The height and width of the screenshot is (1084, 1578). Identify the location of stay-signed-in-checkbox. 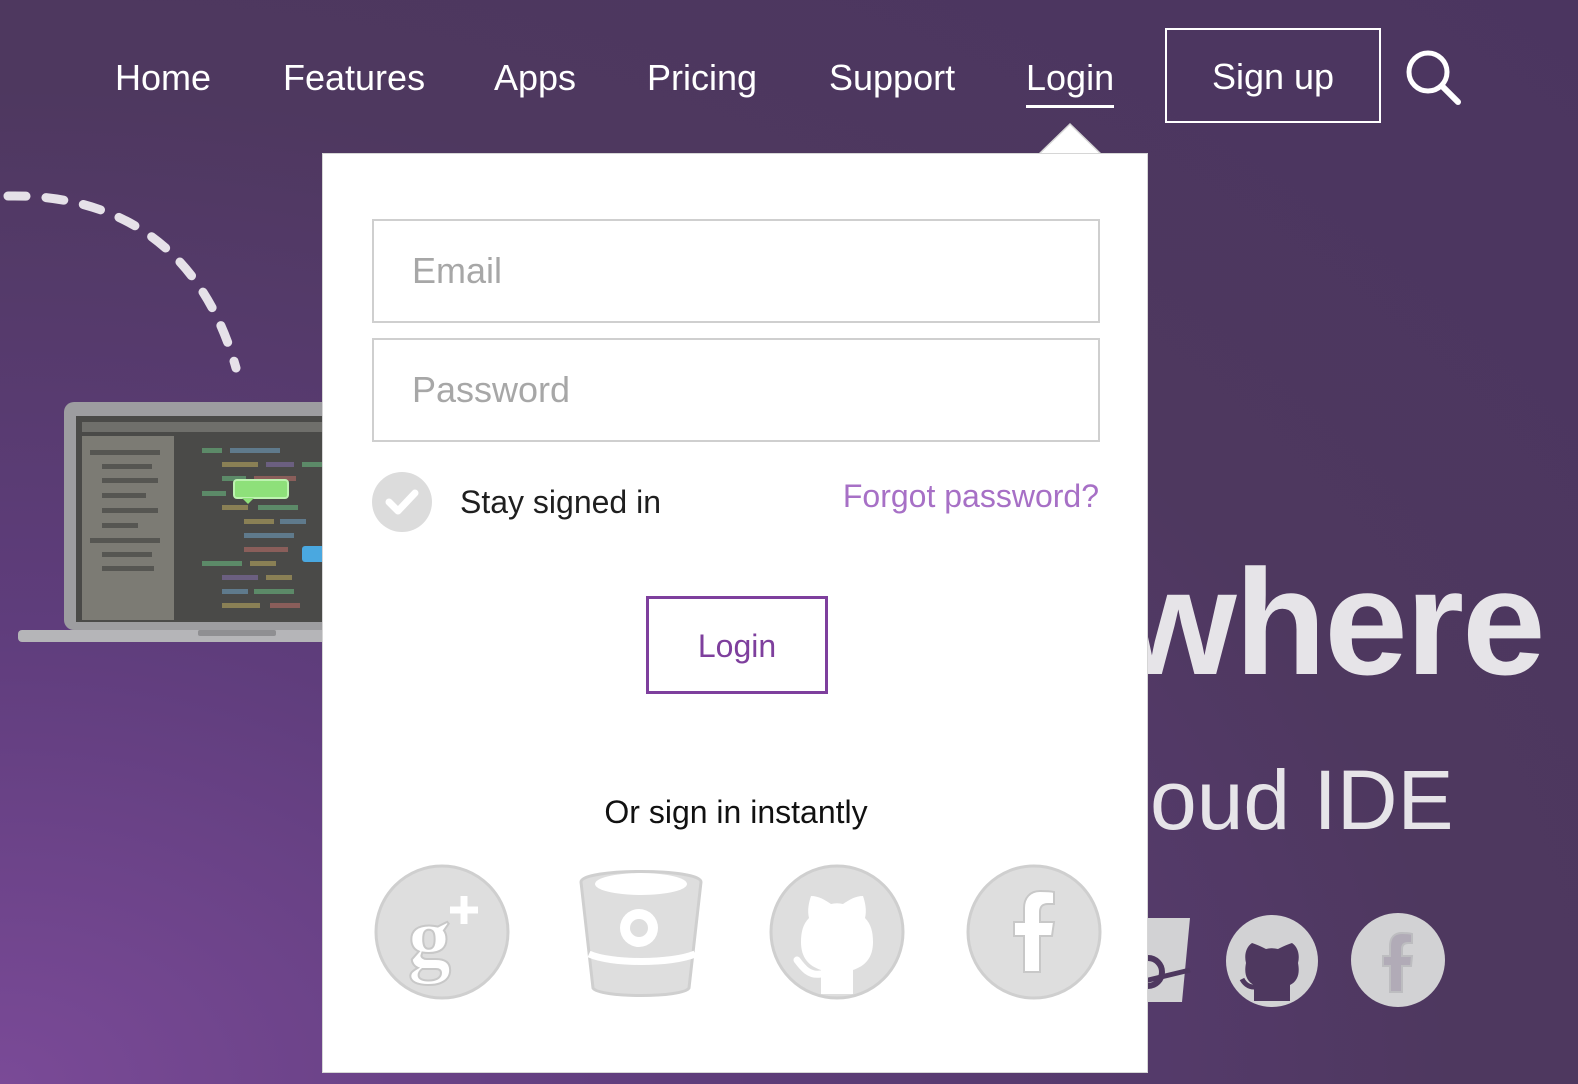
(402, 502).